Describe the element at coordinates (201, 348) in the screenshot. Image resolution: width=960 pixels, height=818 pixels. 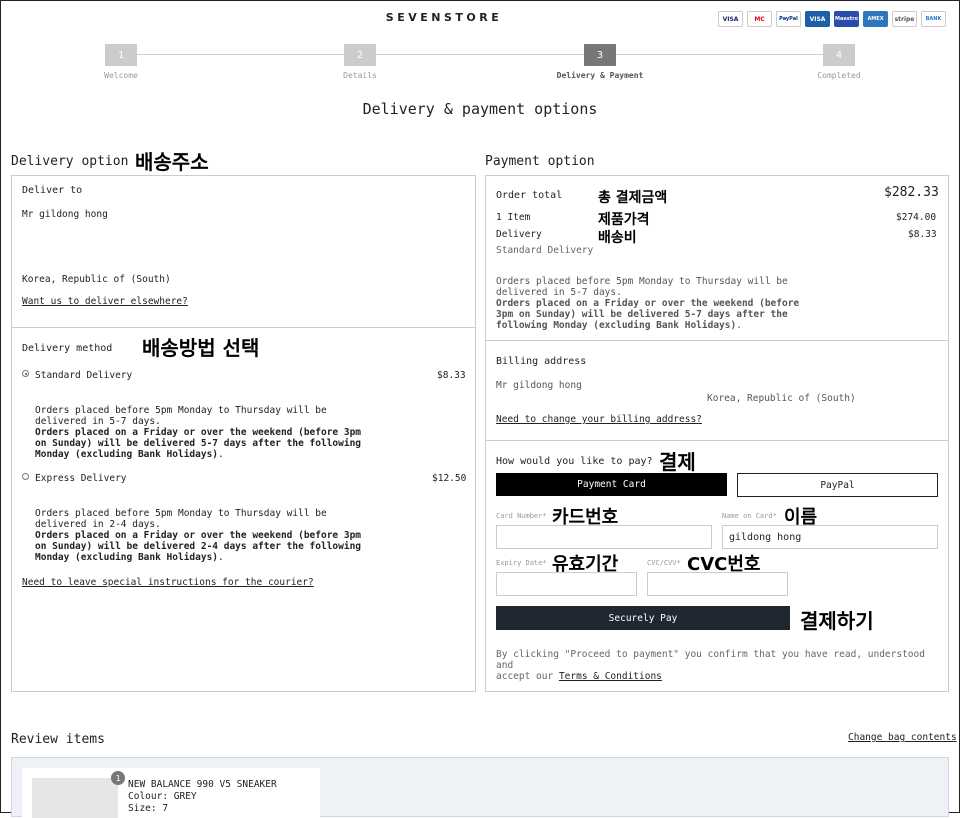
I see `delivery-method-annotation: 배송방법 선택` at that location.